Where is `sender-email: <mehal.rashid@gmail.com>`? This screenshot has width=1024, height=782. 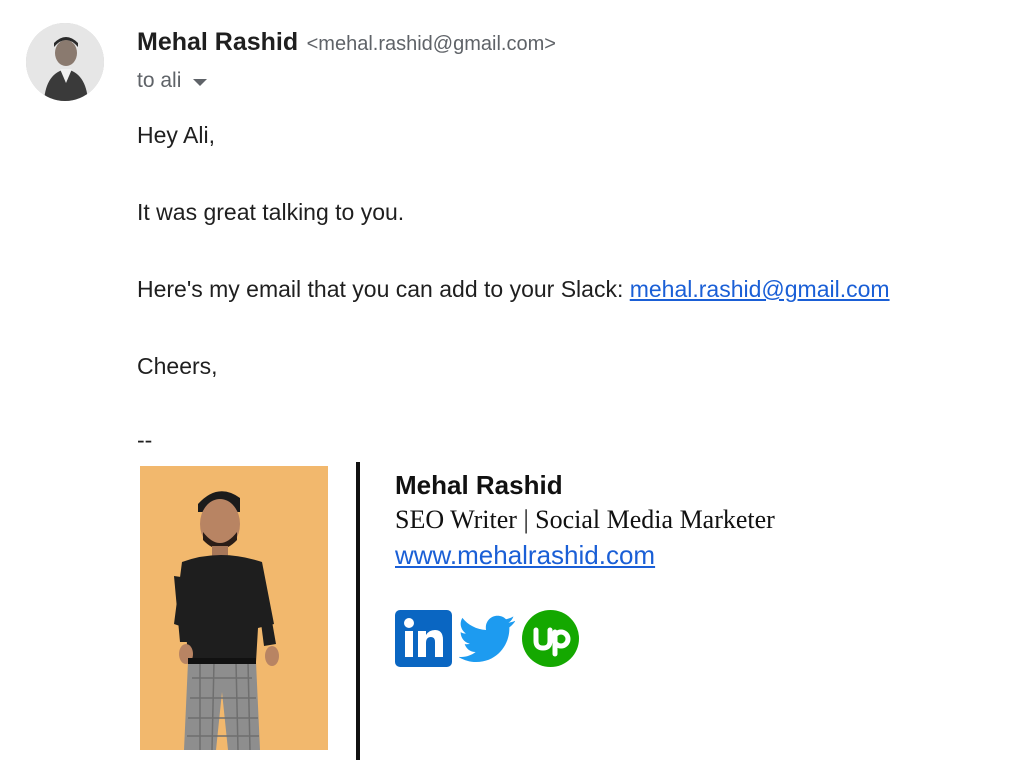
sender-email: <mehal.rashid@gmail.com> is located at coordinates (431, 44).